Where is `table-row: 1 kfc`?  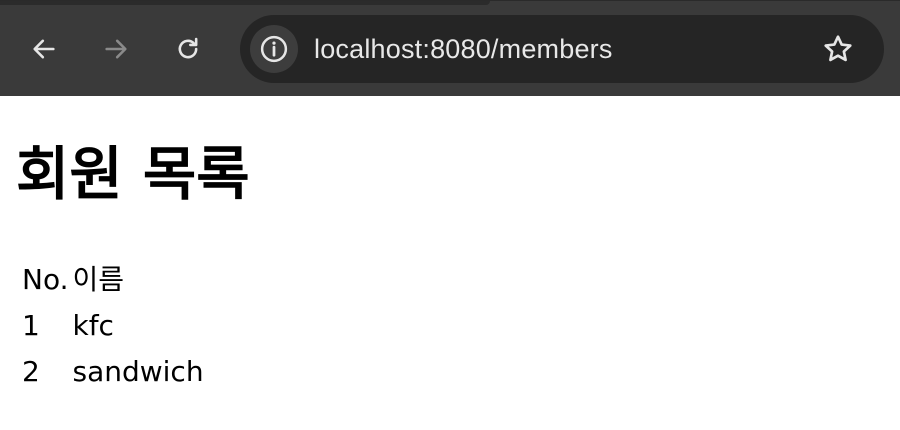 table-row: 1 kfc is located at coordinates (113, 326).